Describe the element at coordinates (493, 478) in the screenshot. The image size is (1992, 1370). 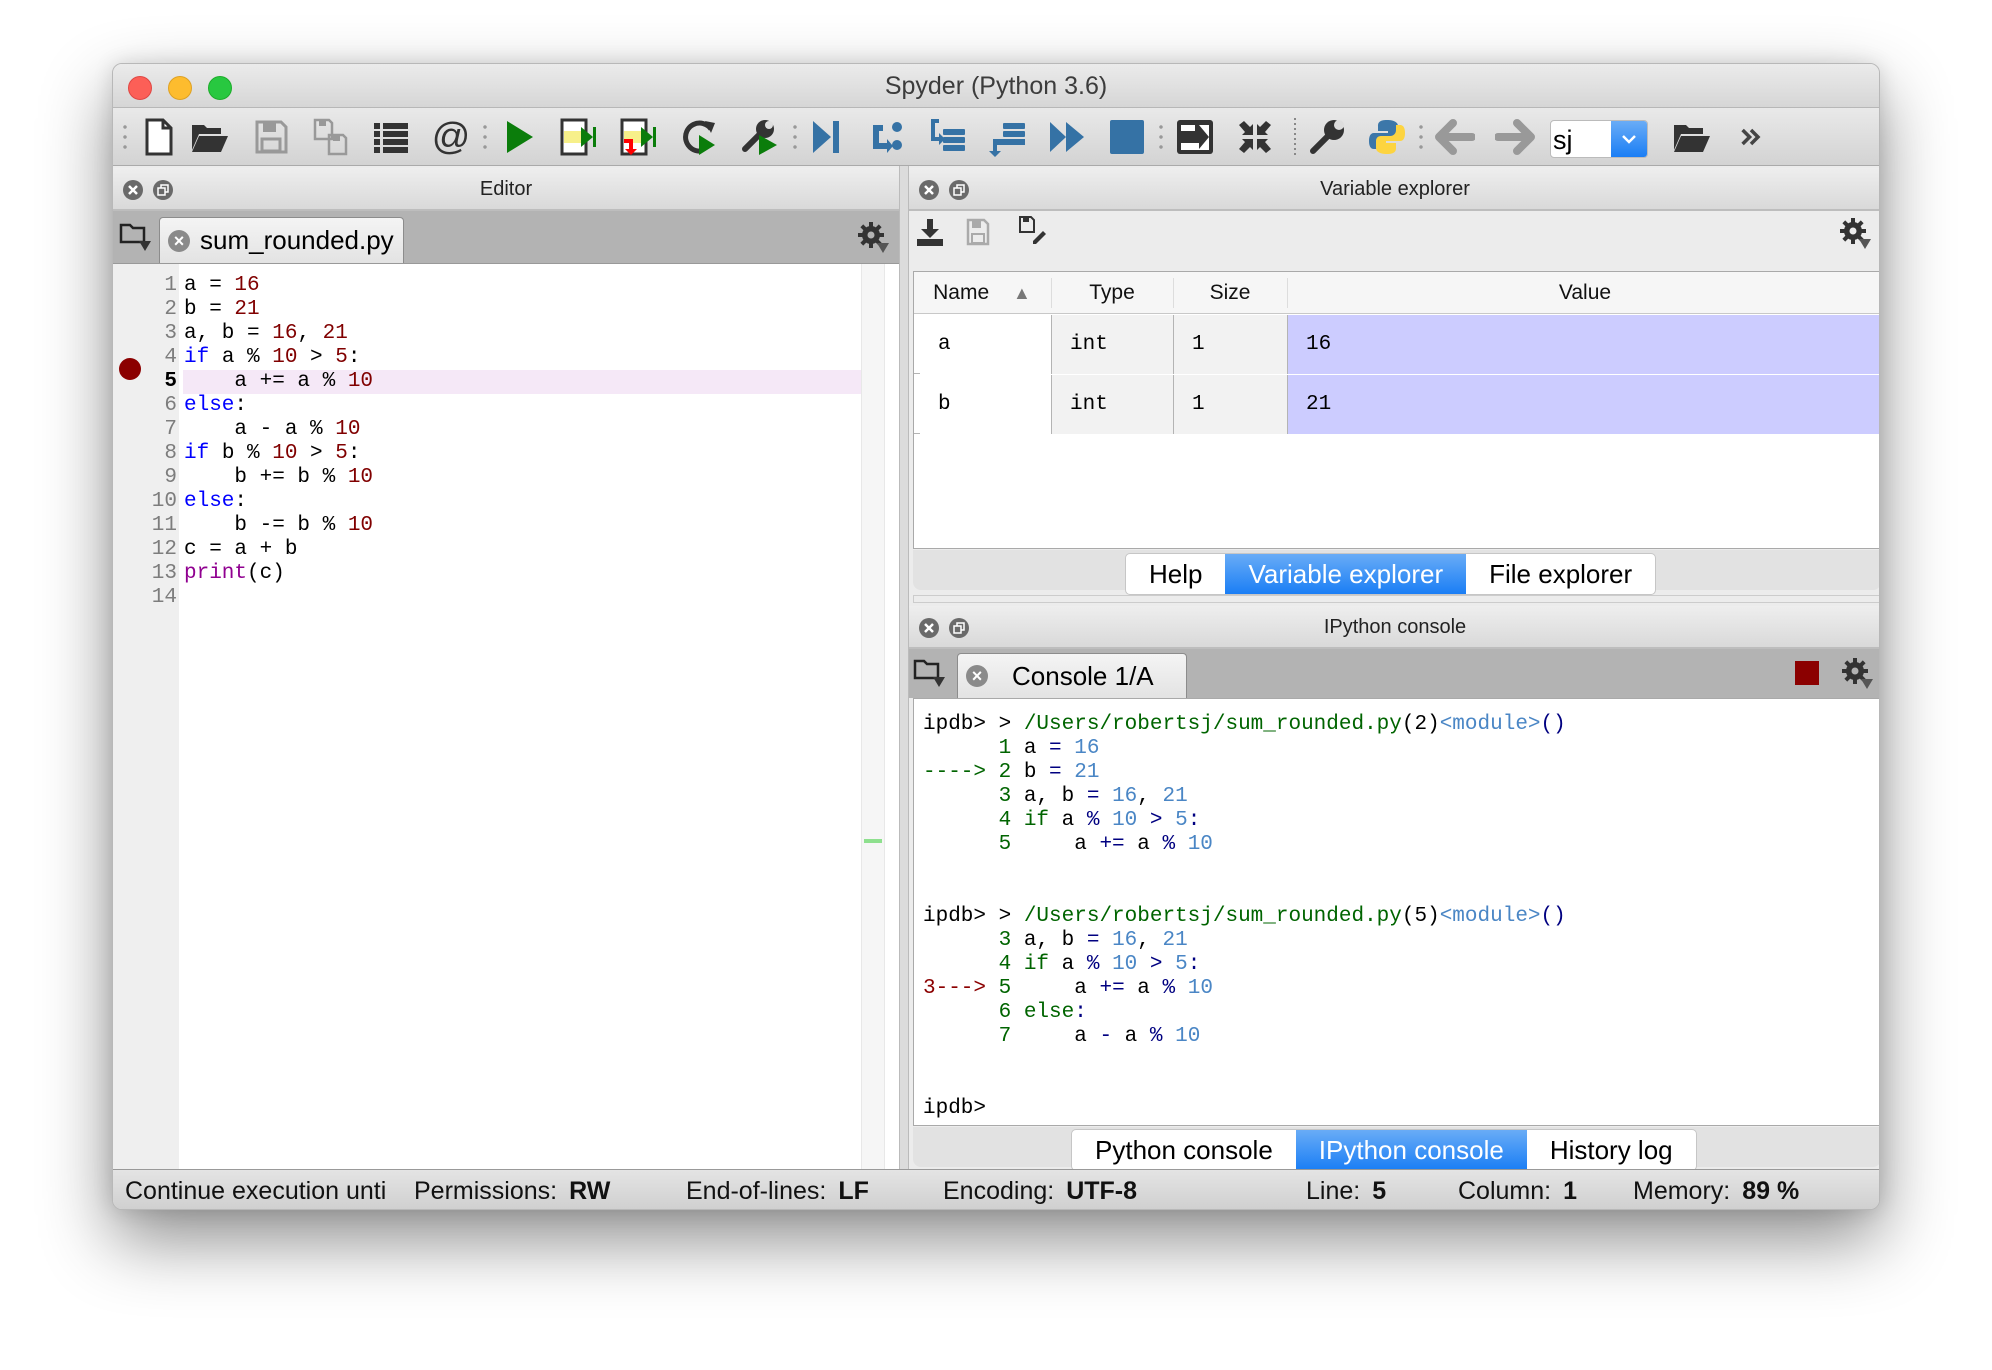
I see `code-line: 9 b += b % 10` at that location.